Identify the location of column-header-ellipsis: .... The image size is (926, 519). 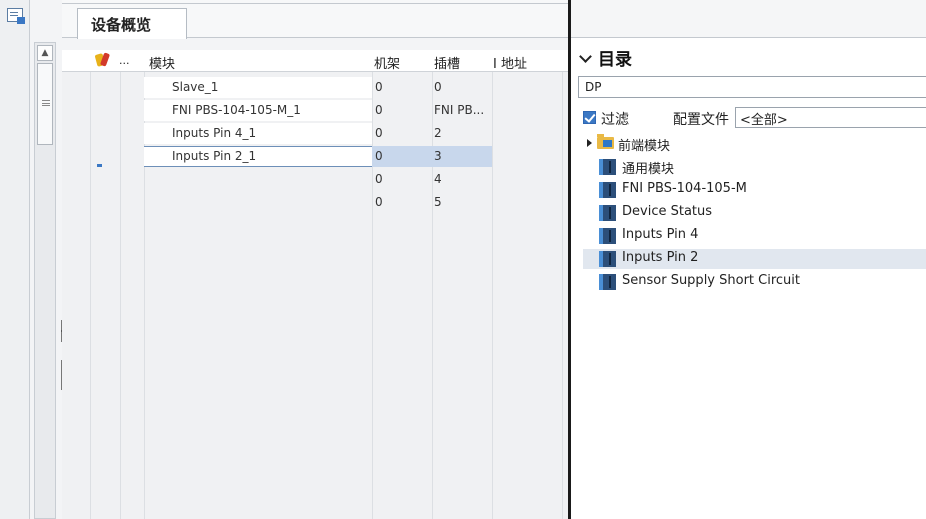
(124, 60).